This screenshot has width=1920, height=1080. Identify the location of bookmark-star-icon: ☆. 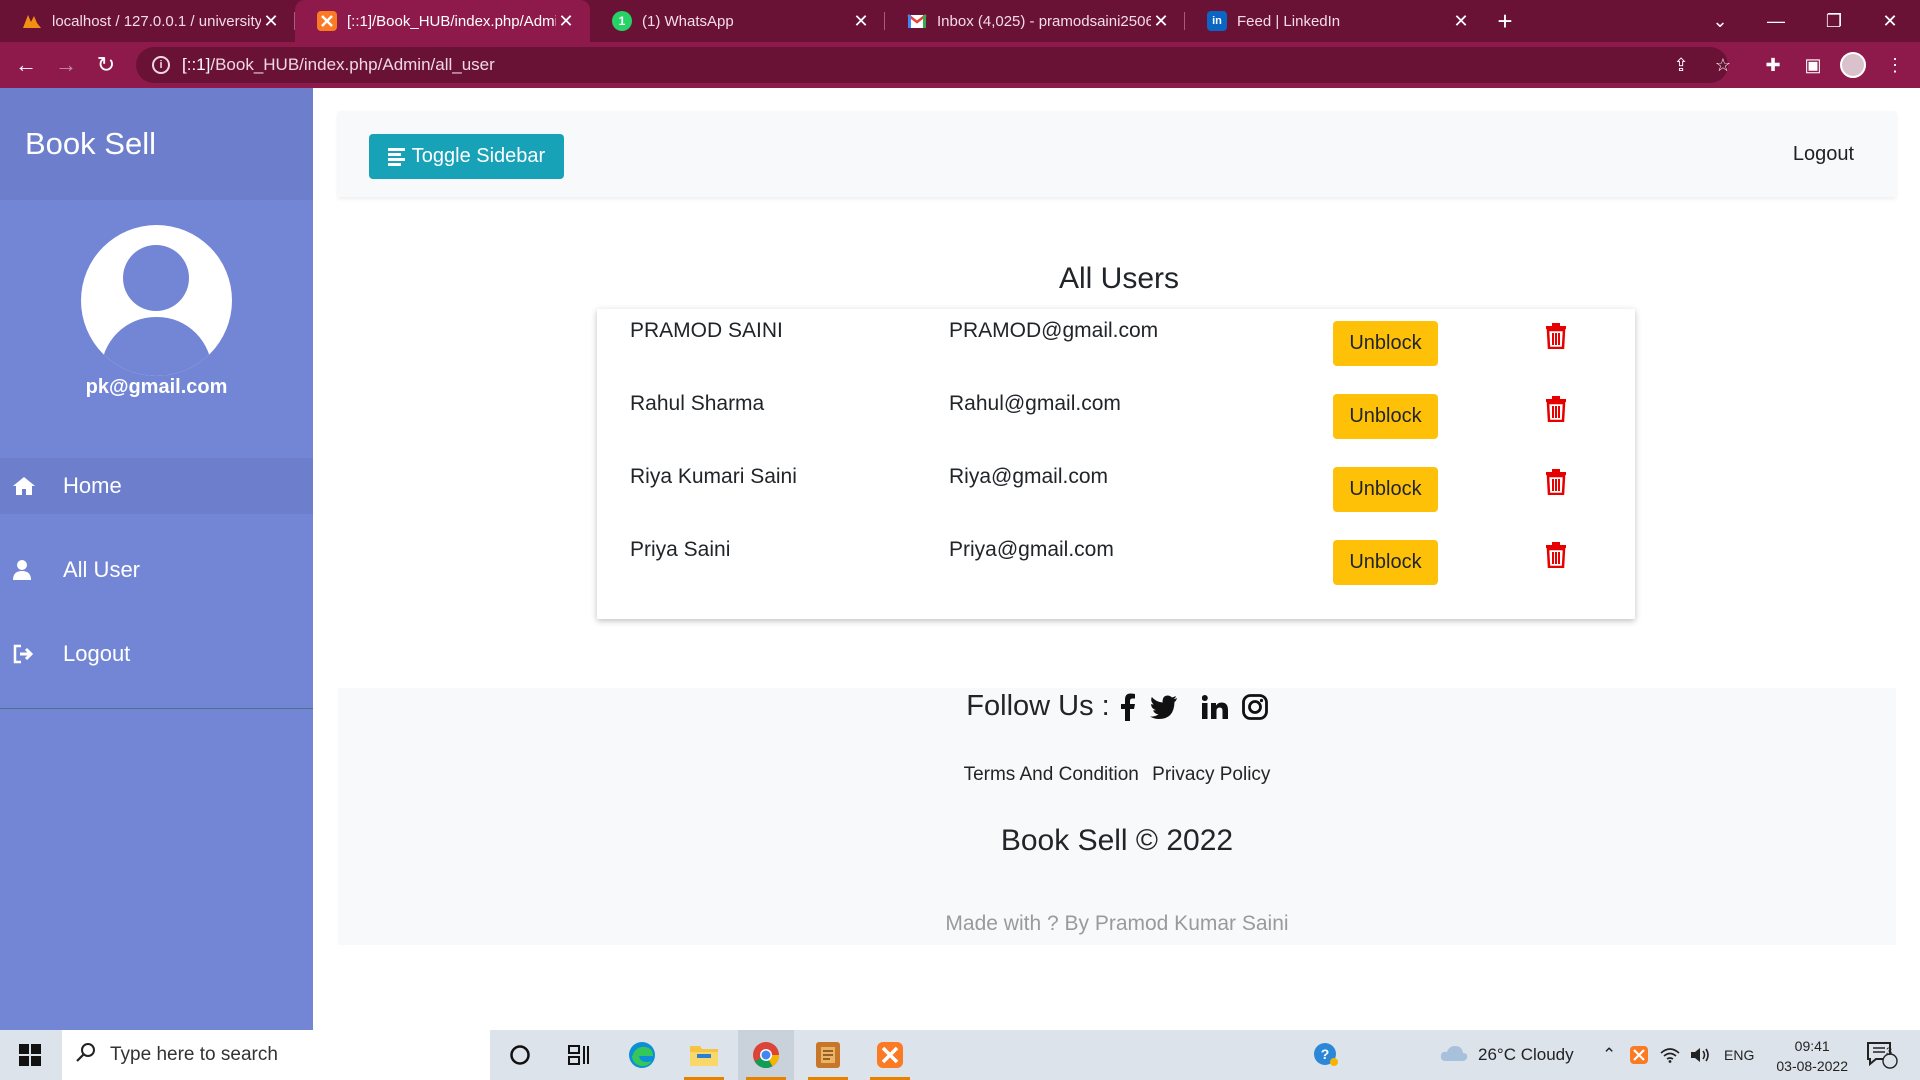
(1723, 65).